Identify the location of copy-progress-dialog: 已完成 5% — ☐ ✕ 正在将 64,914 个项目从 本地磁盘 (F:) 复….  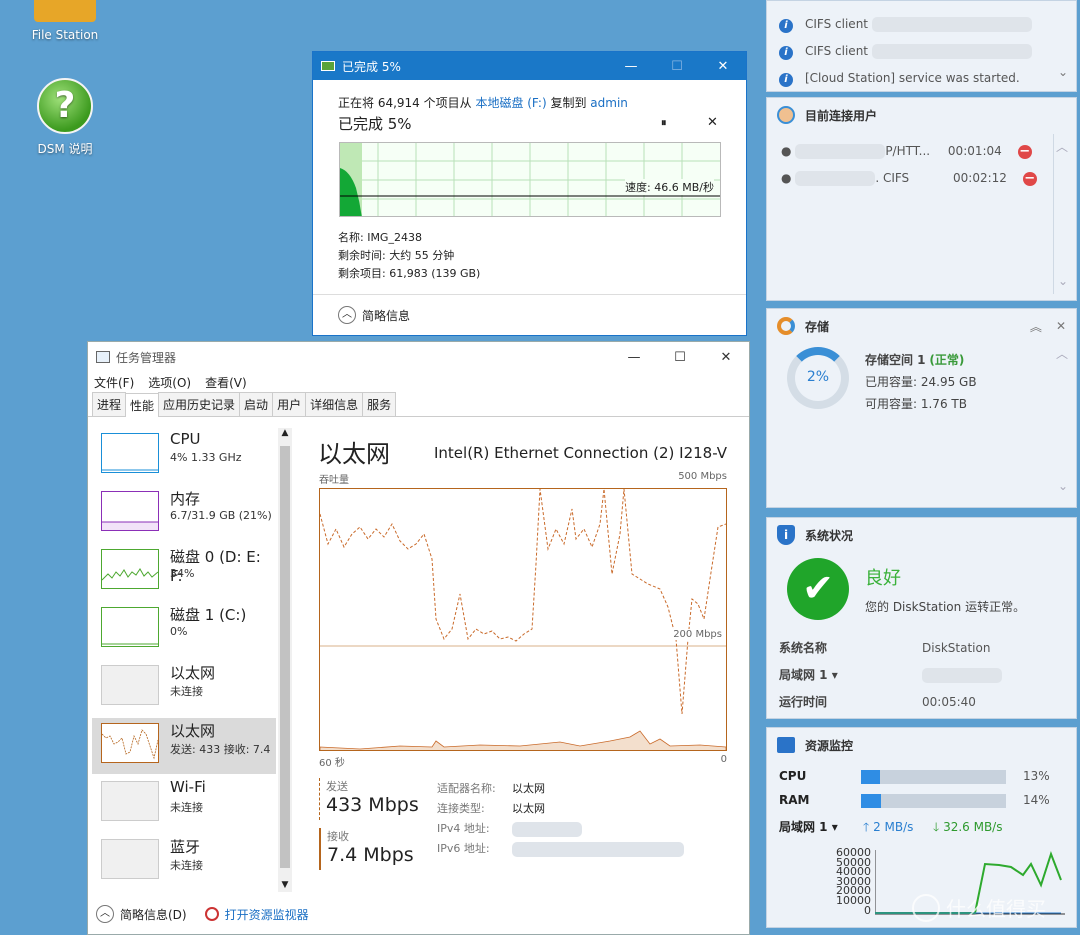
(529, 193).